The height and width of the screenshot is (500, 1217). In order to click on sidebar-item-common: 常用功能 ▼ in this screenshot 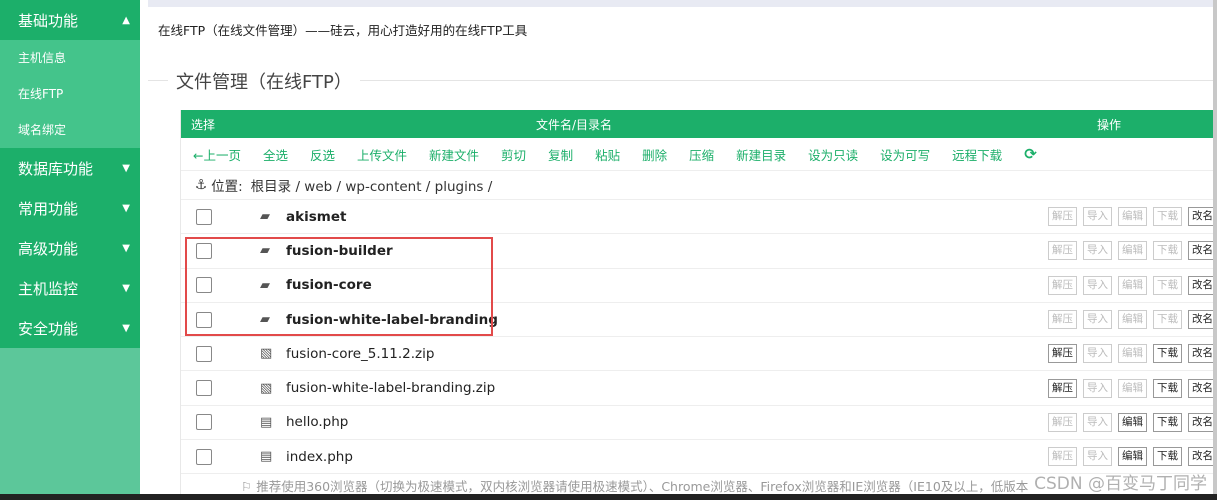, I will do `click(70, 208)`.